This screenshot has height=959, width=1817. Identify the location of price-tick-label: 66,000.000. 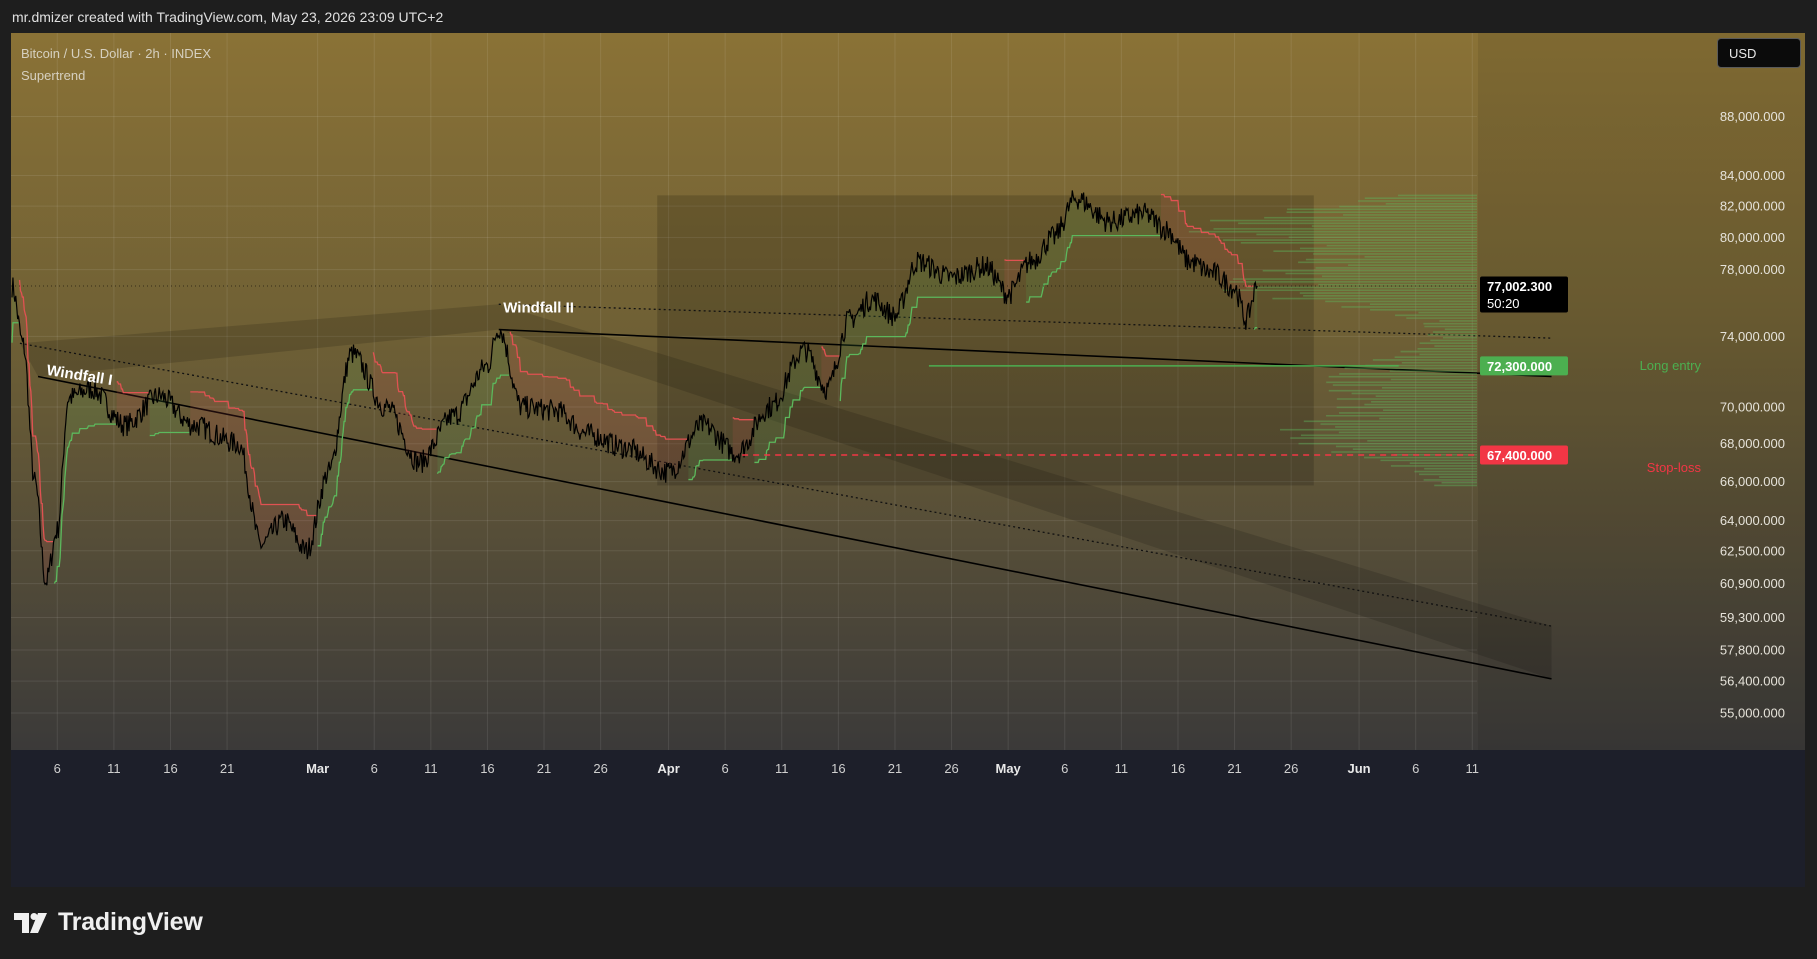
(1752, 481).